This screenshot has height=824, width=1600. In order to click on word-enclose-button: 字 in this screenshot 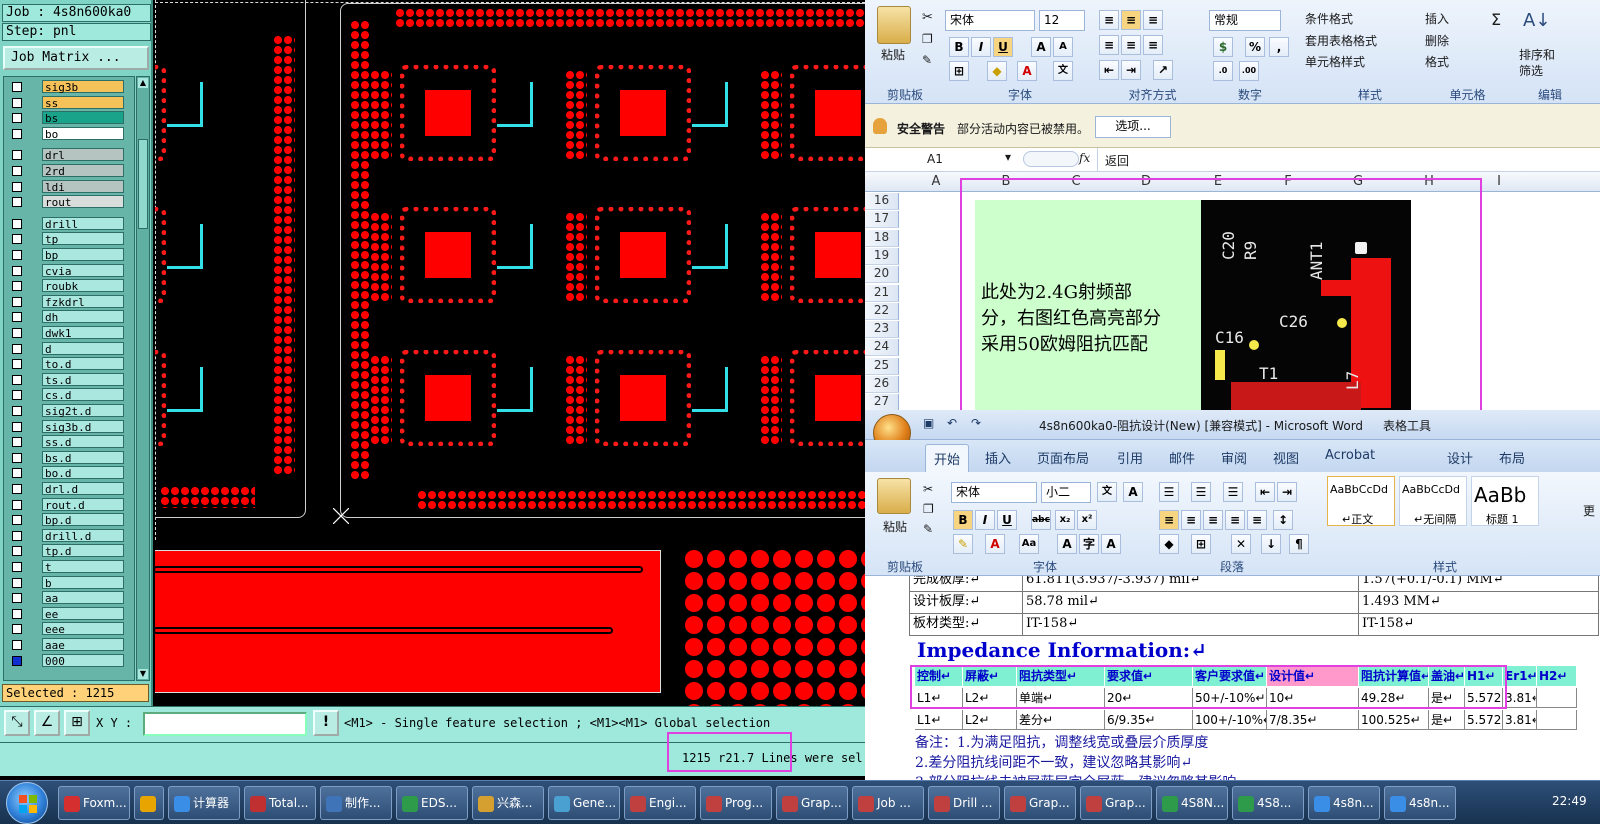, I will do `click(1089, 544)`.